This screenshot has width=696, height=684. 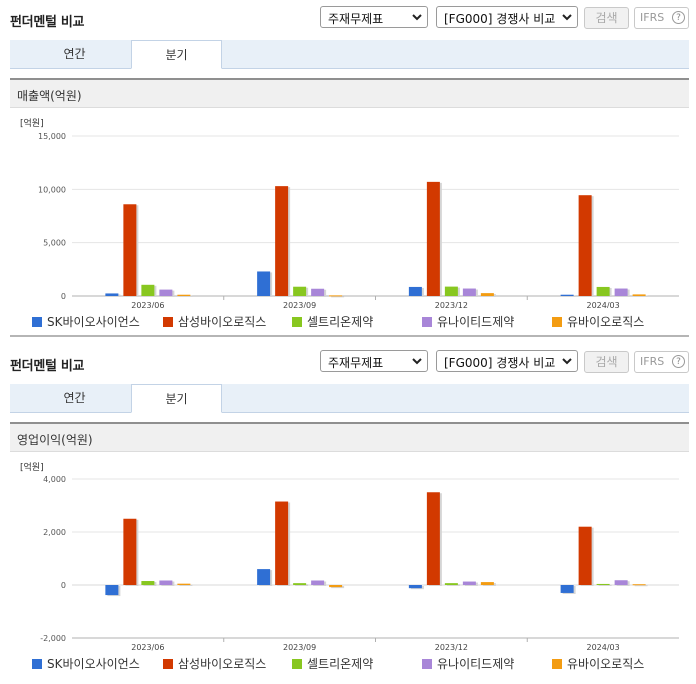 What do you see at coordinates (340, 322) in the screenshot?
I see `legend-label: 셀트리온제약` at bounding box center [340, 322].